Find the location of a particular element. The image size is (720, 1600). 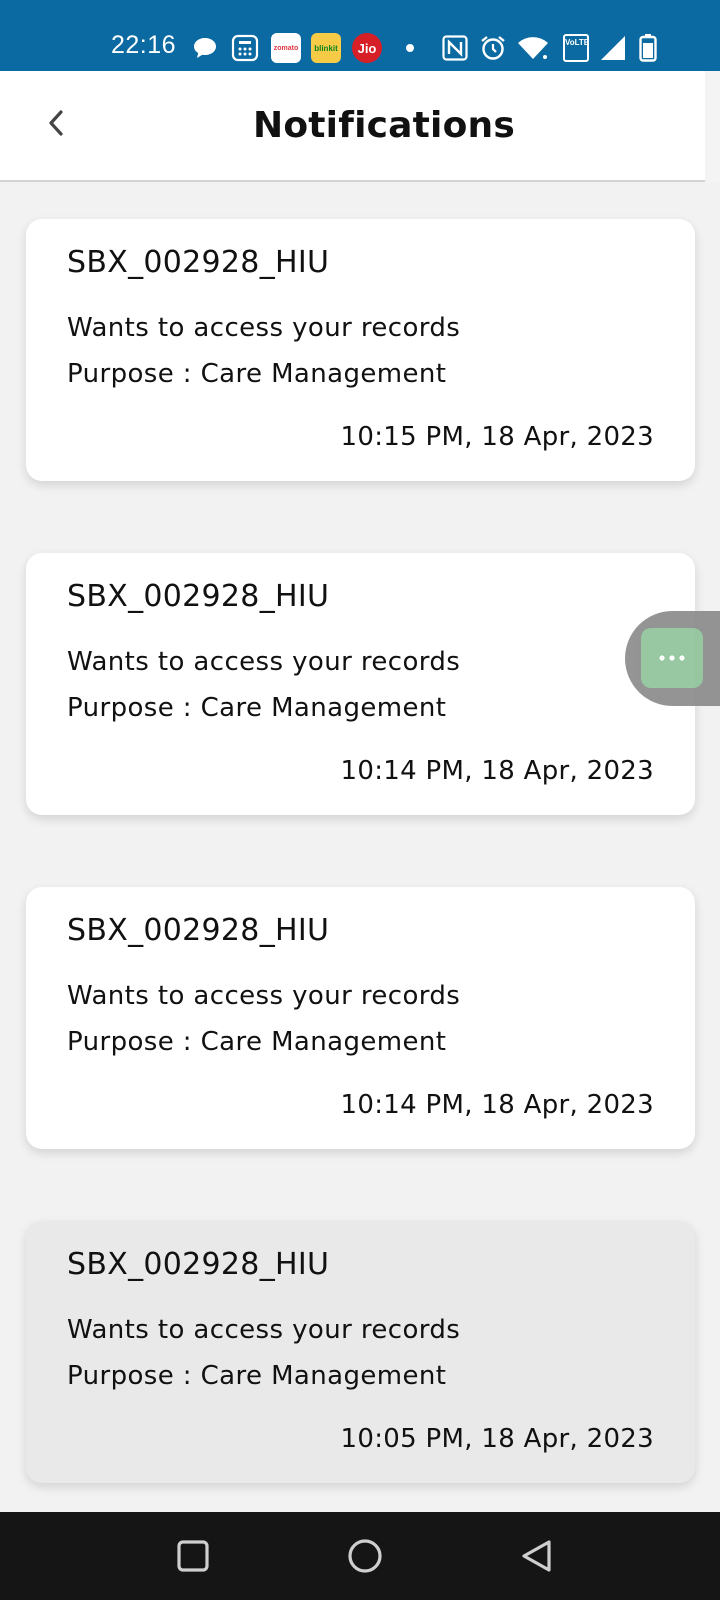

floating-chat-button is located at coordinates (672, 658).